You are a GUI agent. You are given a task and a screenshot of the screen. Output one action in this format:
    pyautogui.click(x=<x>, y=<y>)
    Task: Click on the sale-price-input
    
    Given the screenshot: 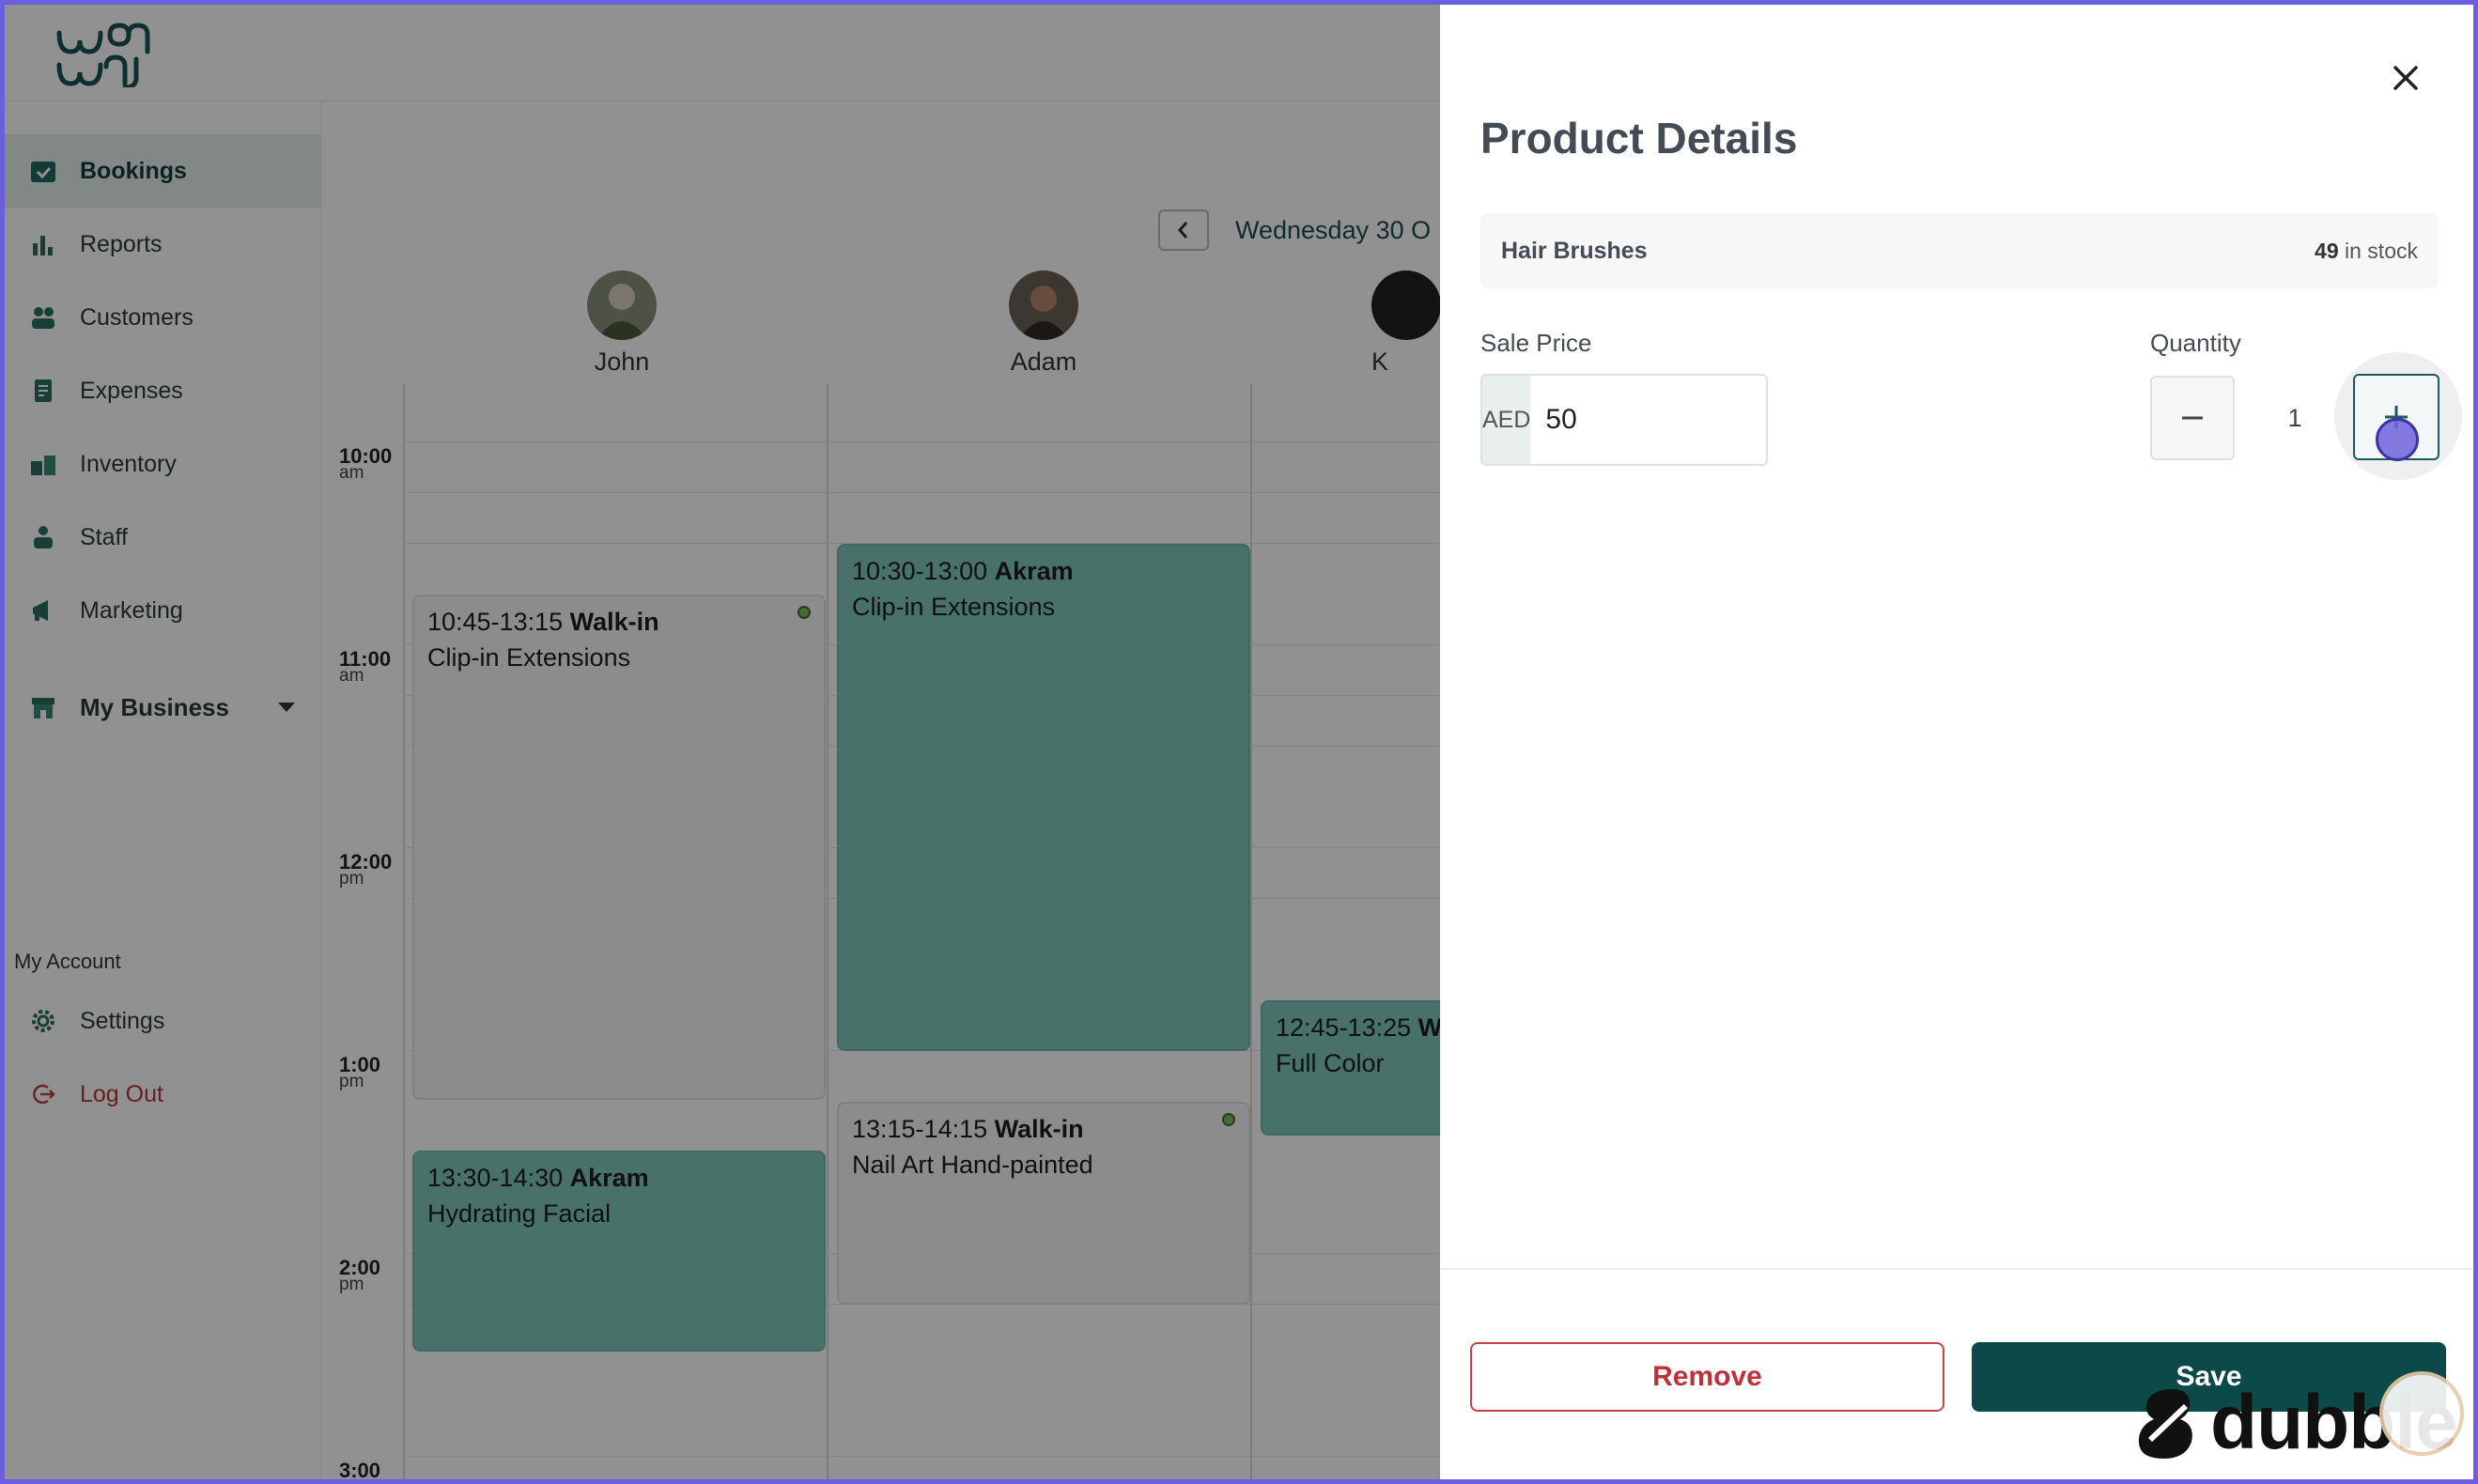 What is the action you would take?
    pyautogui.click(x=1648, y=420)
    